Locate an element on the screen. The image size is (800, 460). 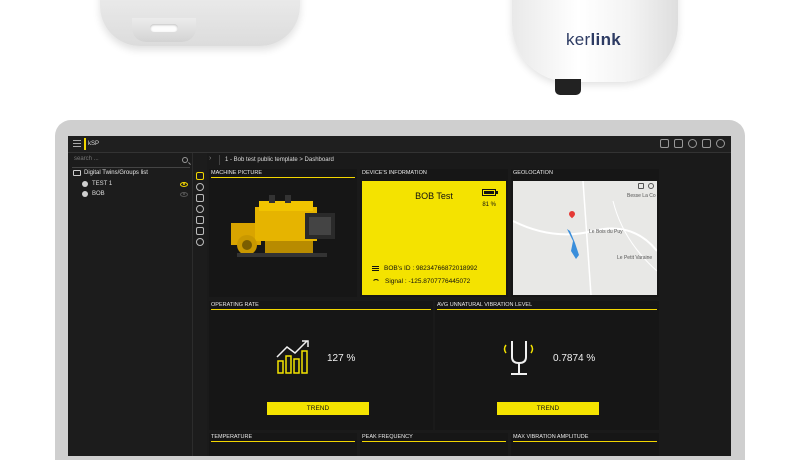
panel-title: TEMPERATURE is located at coordinates (232, 437).